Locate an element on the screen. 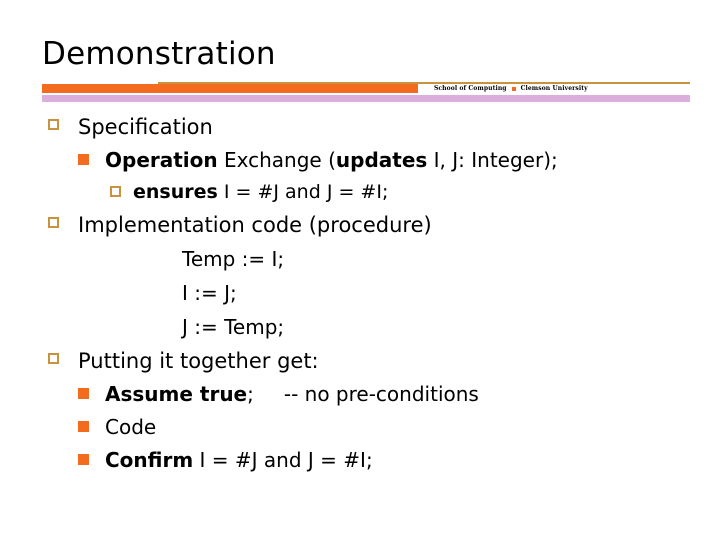 Image resolution: width=720 pixels, height=540 pixels. text-run: I := J; is located at coordinates (209, 293).